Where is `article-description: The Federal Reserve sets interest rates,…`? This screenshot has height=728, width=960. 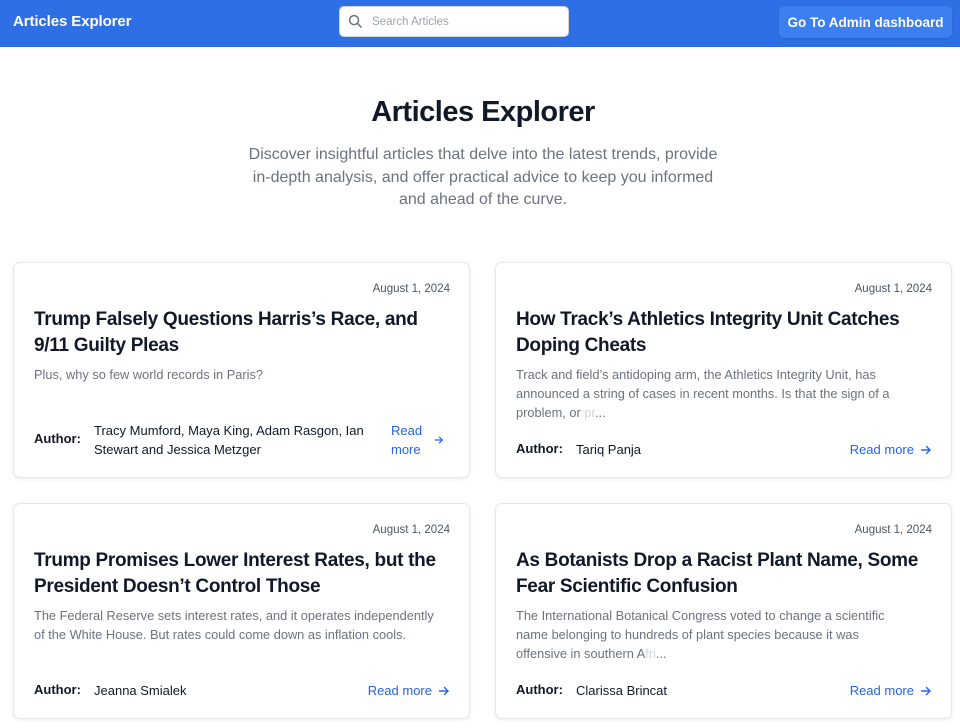
article-description: The Federal Reserve sets interest rates,… is located at coordinates (244, 625).